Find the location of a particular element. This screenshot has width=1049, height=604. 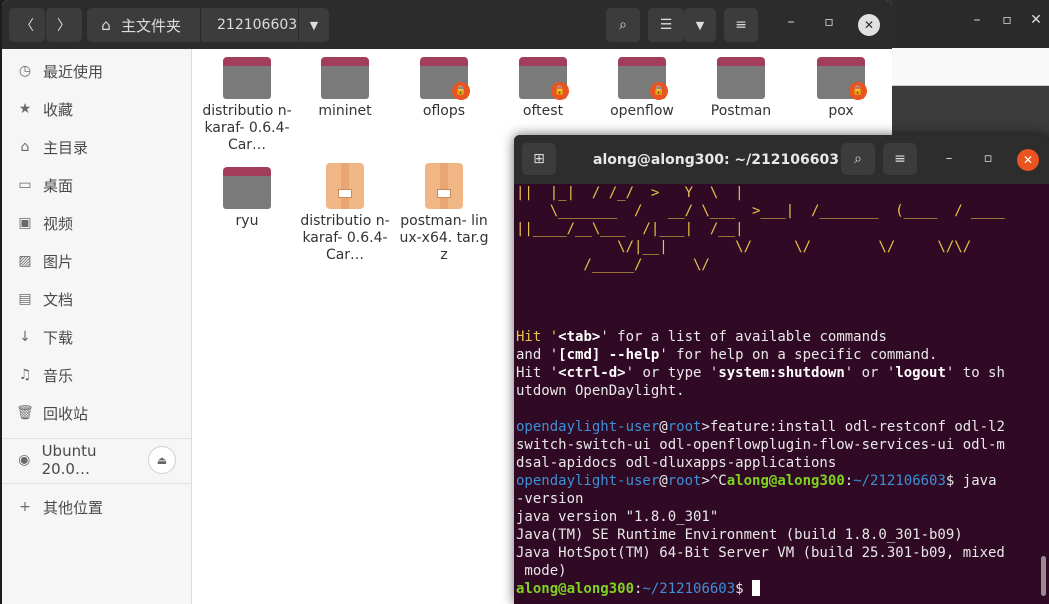

music-icon: ♫ is located at coordinates (25, 375).